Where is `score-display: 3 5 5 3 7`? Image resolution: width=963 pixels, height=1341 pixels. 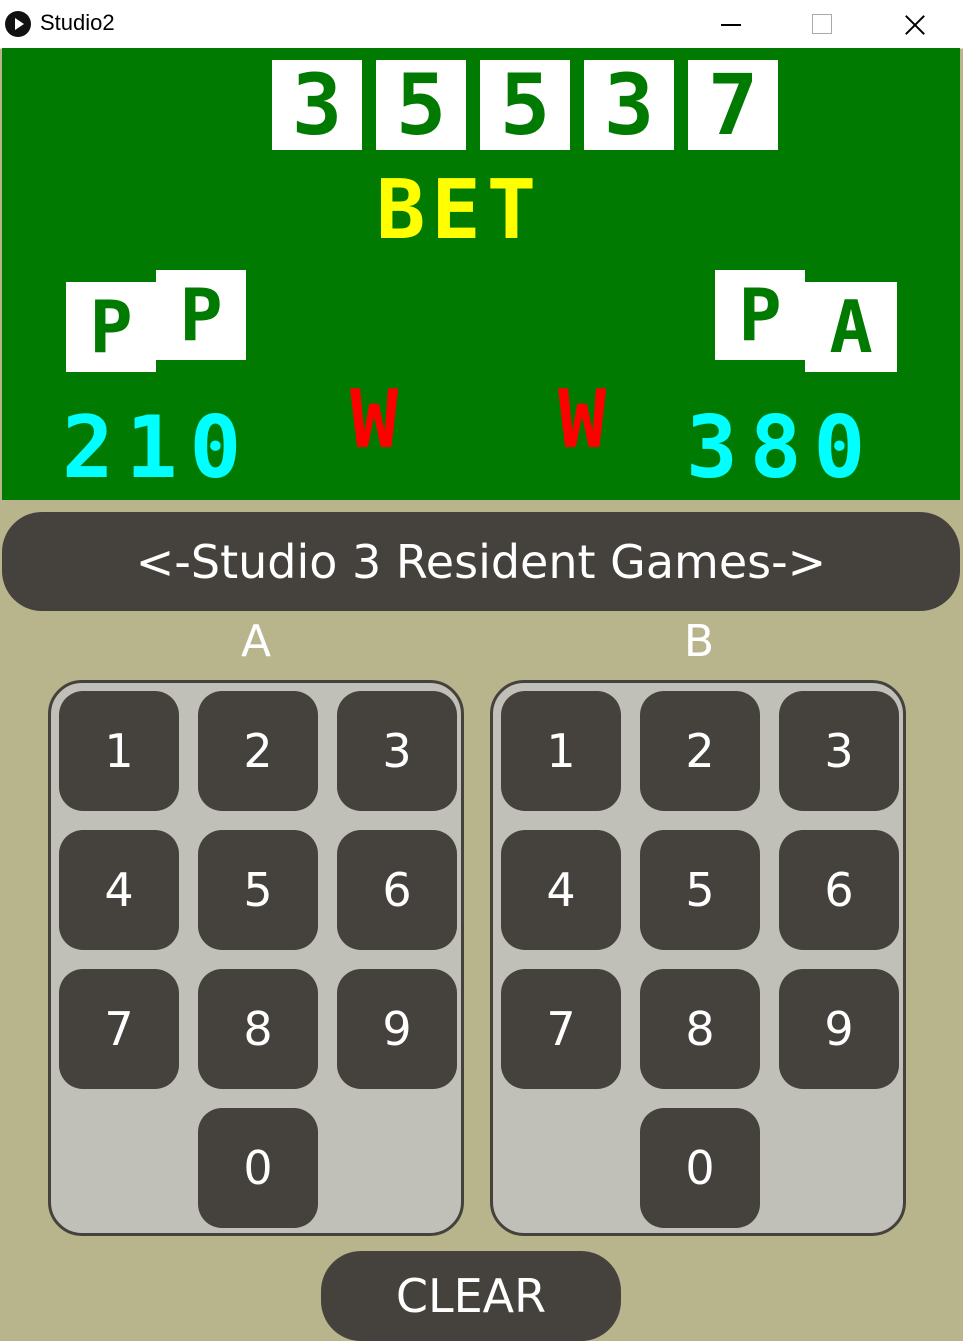
score-display: 3 5 5 3 7 is located at coordinates (525, 105).